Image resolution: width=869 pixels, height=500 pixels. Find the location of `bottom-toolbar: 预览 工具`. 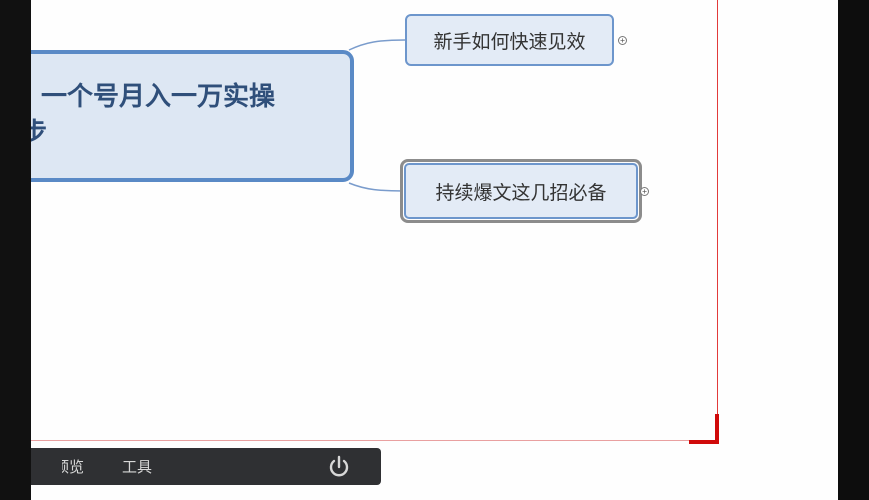

bottom-toolbar: 预览 工具 is located at coordinates (206, 466).